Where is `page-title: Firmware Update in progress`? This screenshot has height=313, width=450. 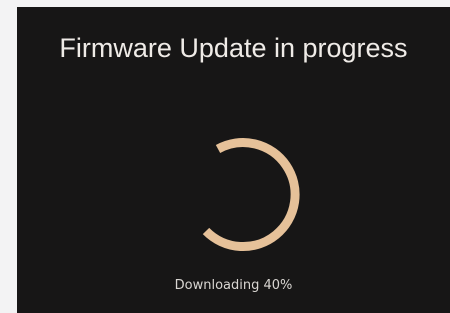
page-title: Firmware Update in progress is located at coordinates (233, 48).